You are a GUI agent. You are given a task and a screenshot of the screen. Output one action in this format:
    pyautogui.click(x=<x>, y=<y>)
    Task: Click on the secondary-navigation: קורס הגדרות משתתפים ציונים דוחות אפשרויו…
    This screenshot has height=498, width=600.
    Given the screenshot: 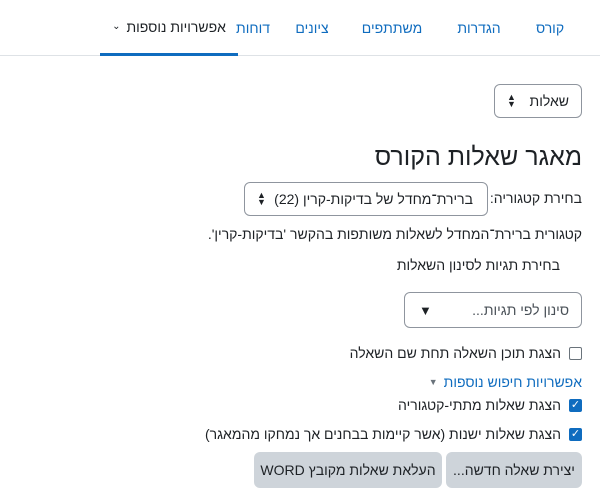 What is the action you would take?
    pyautogui.click(x=300, y=28)
    